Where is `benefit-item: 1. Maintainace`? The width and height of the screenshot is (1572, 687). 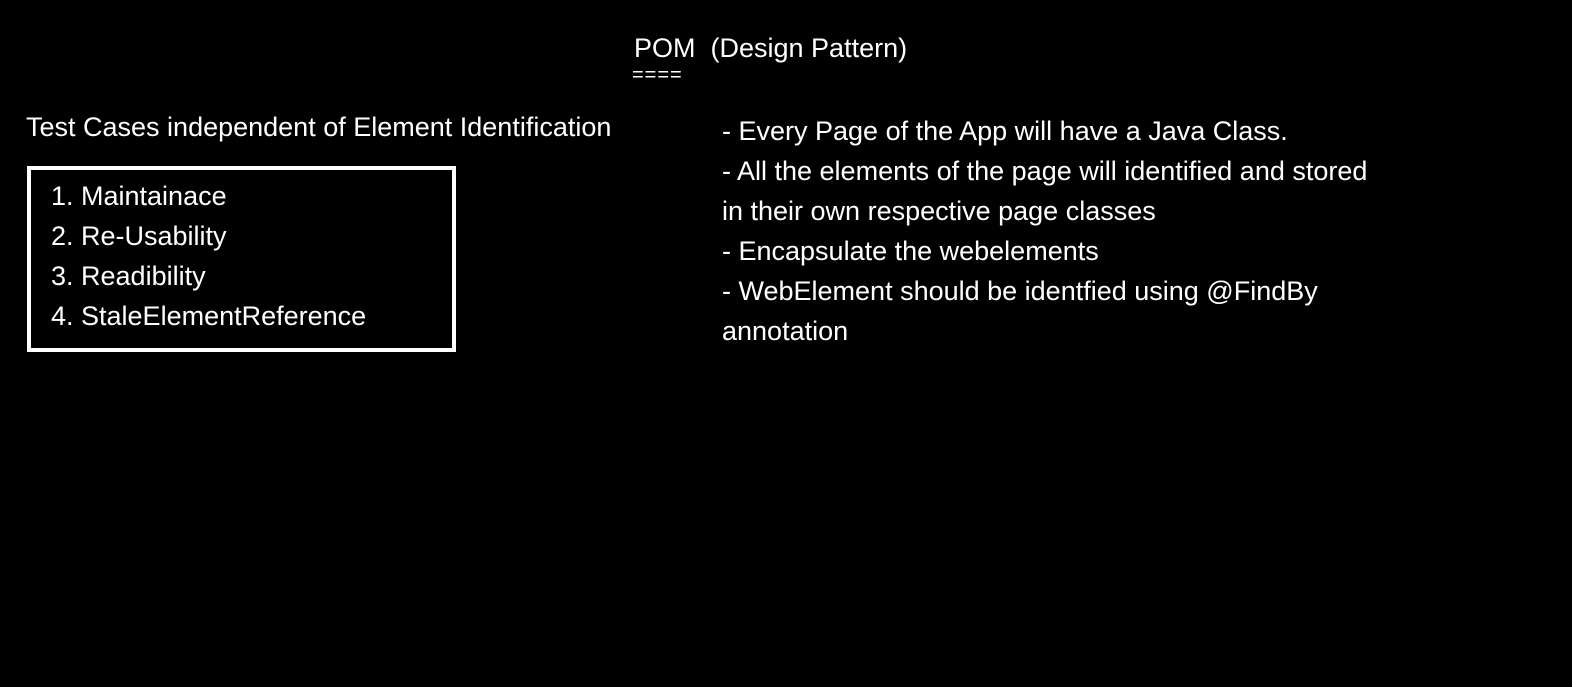
benefit-item: 1. Maintainace is located at coordinates (139, 196).